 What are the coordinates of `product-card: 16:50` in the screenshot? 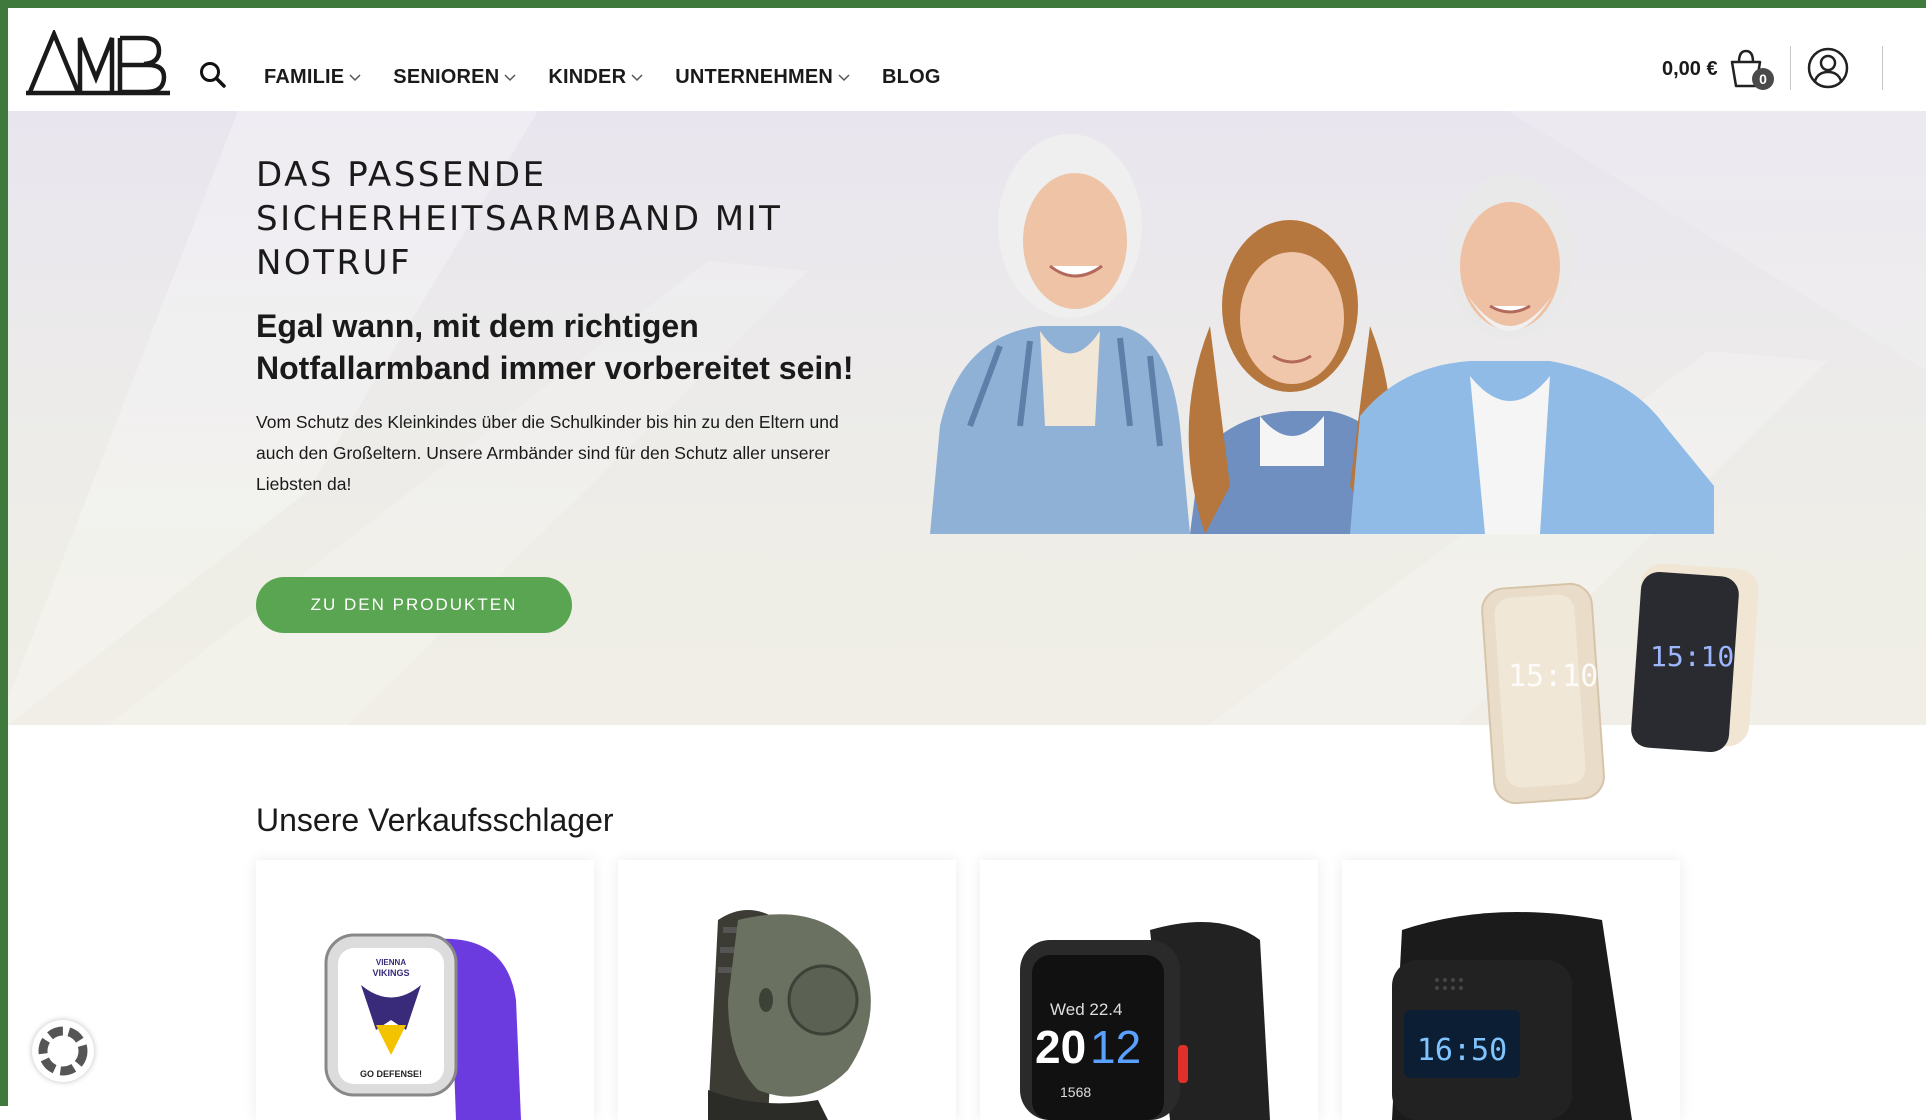 It's located at (1511, 990).